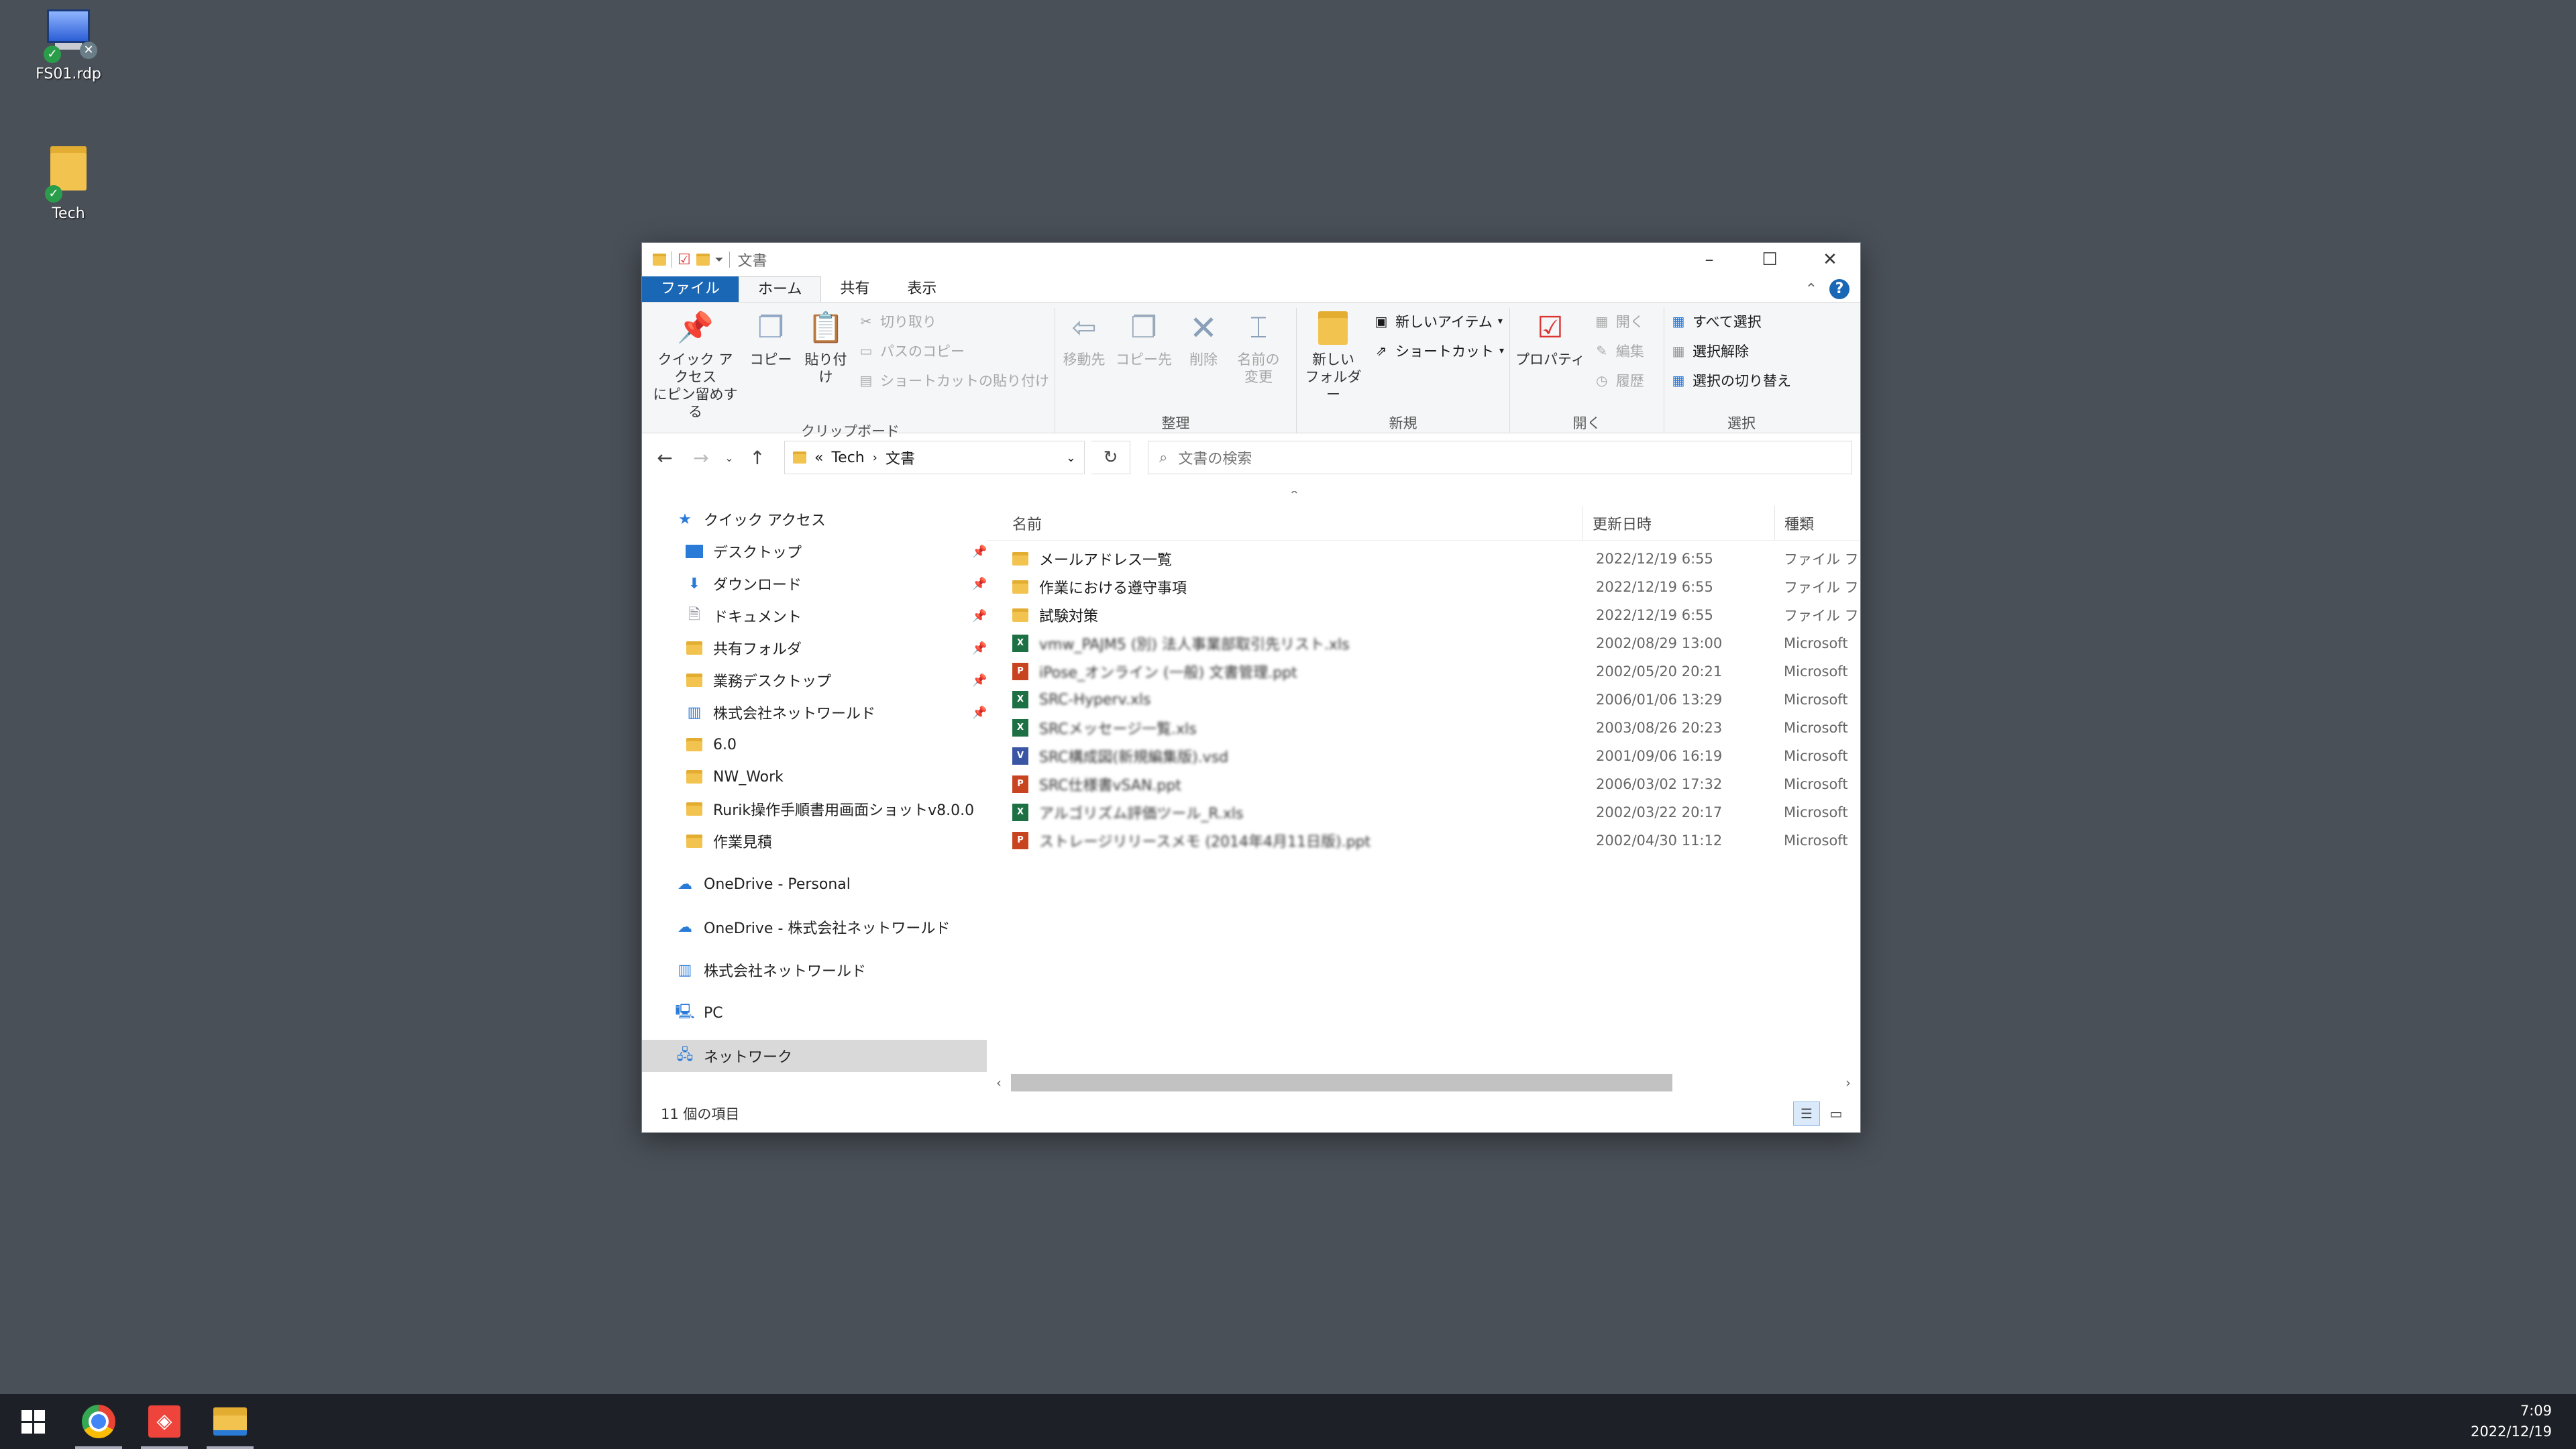 Image resolution: width=2576 pixels, height=1449 pixels. Describe the element at coordinates (1817, 523) in the screenshot. I see `column-type: 種類` at that location.